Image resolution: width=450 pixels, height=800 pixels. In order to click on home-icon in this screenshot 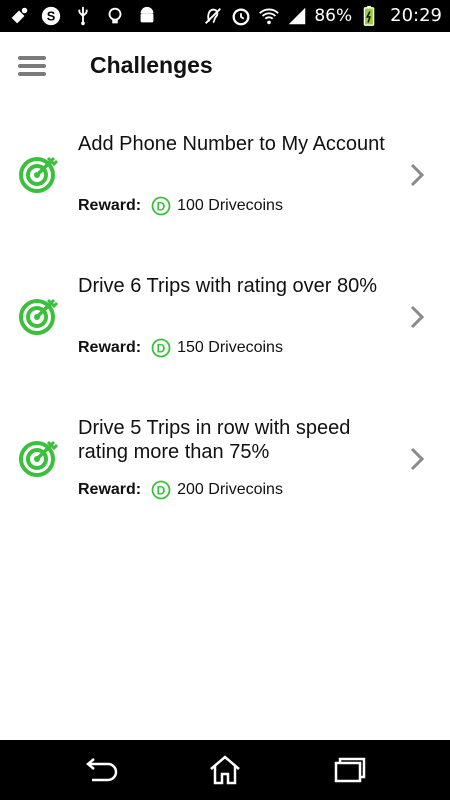, I will do `click(225, 770)`.